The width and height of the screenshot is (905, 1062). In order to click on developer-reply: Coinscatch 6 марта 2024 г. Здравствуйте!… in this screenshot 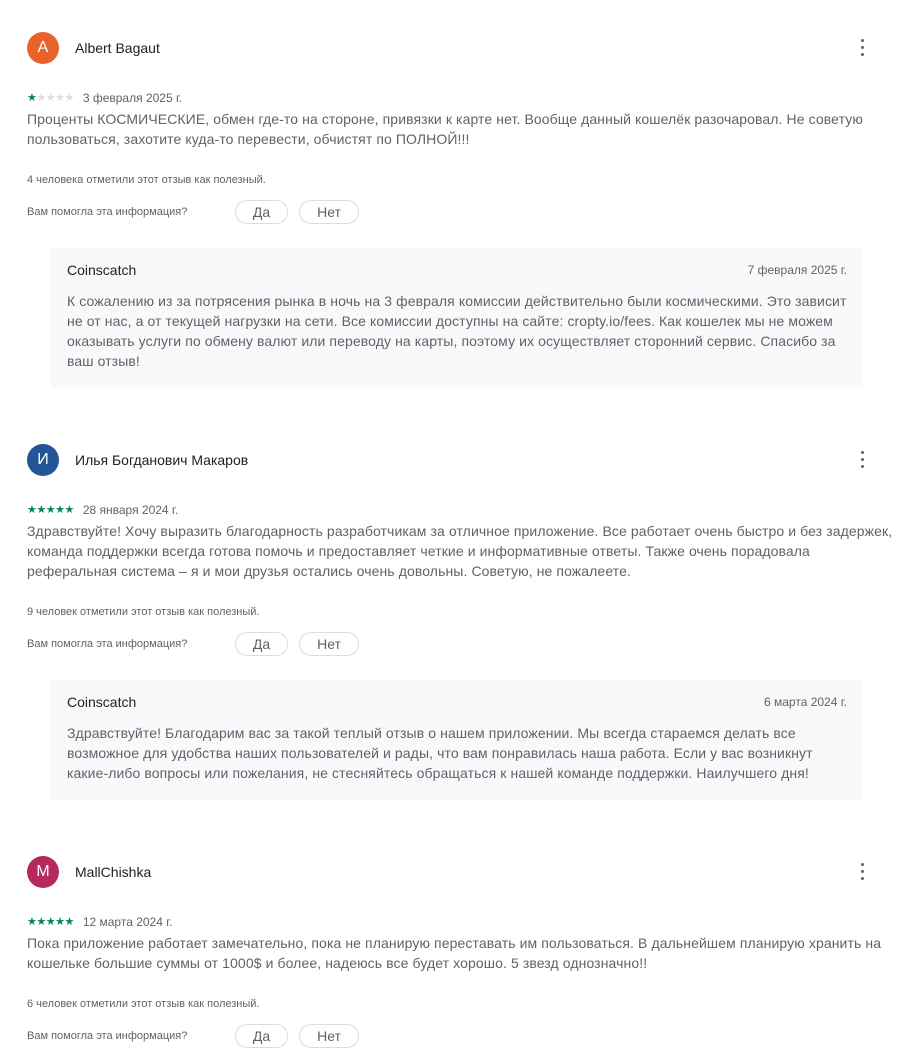, I will do `click(457, 740)`.